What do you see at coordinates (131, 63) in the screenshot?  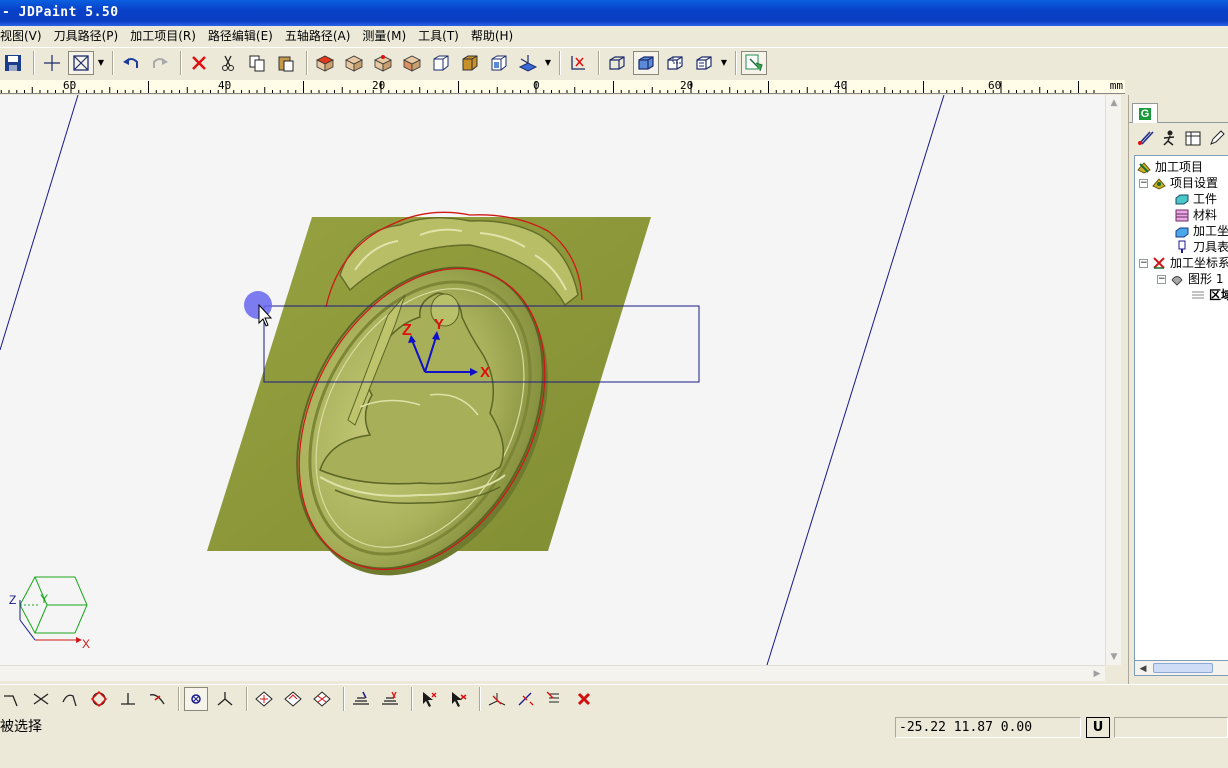 I see `undo-button` at bounding box center [131, 63].